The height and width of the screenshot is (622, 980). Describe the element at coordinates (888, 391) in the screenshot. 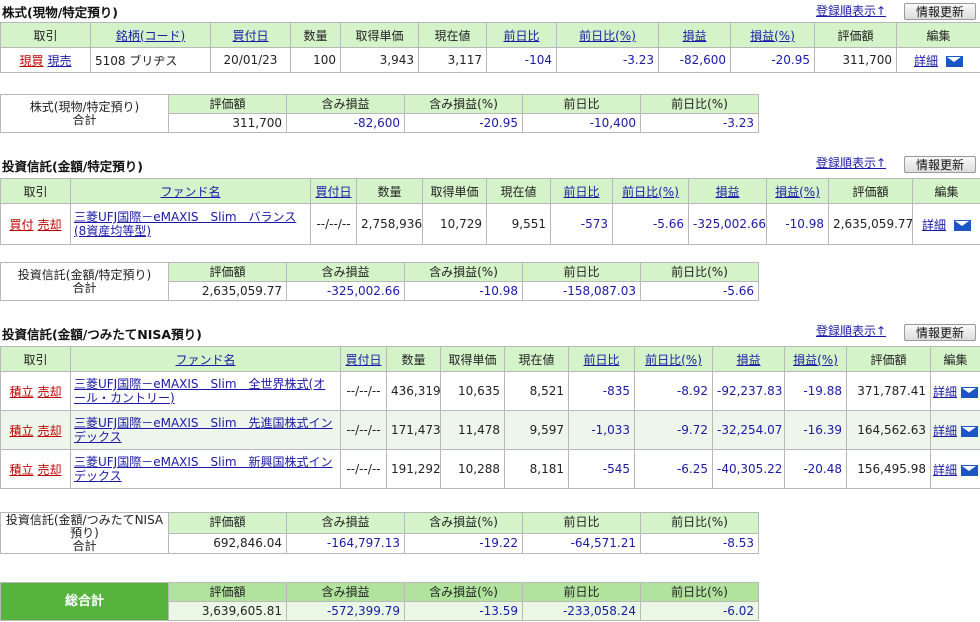

I see `valuation: 371,787.41` at that location.